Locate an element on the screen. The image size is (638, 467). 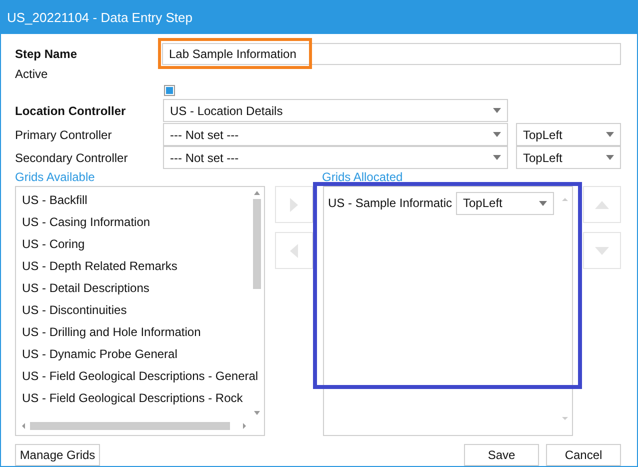
cancel-button: Cancel is located at coordinates (583, 455).